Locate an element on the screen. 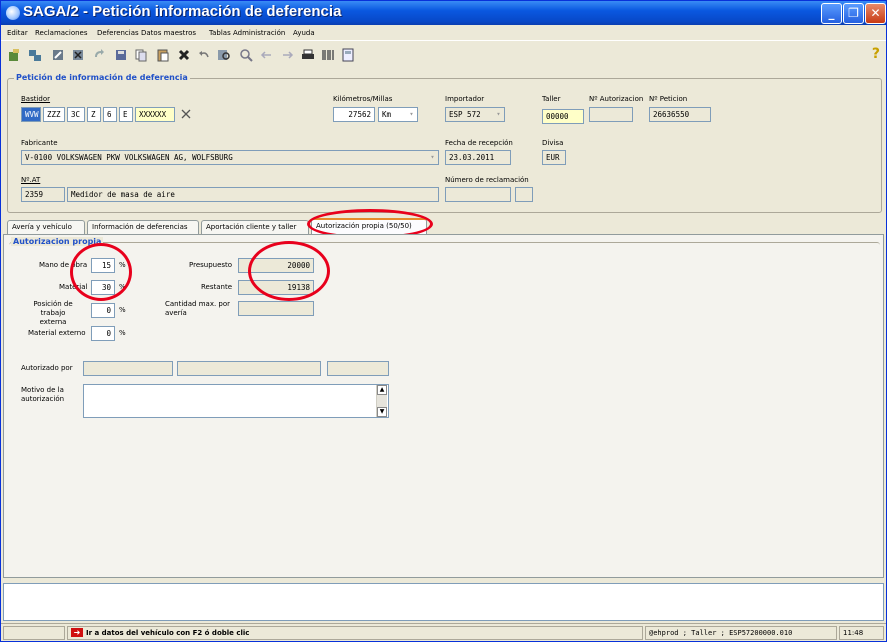 Image resolution: width=887 pixels, height=642 pixels. motivo-label: Motivo de la autorización is located at coordinates (43, 394).